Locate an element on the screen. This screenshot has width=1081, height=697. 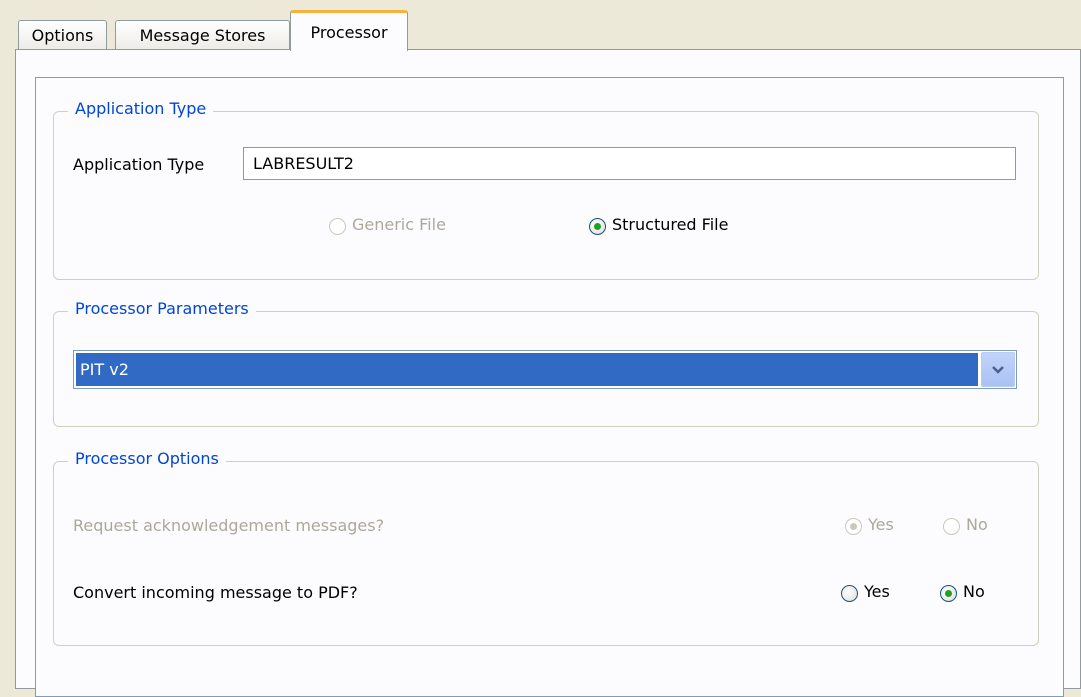
request-ack-label: Request acknowledgement messages? is located at coordinates (229, 525).